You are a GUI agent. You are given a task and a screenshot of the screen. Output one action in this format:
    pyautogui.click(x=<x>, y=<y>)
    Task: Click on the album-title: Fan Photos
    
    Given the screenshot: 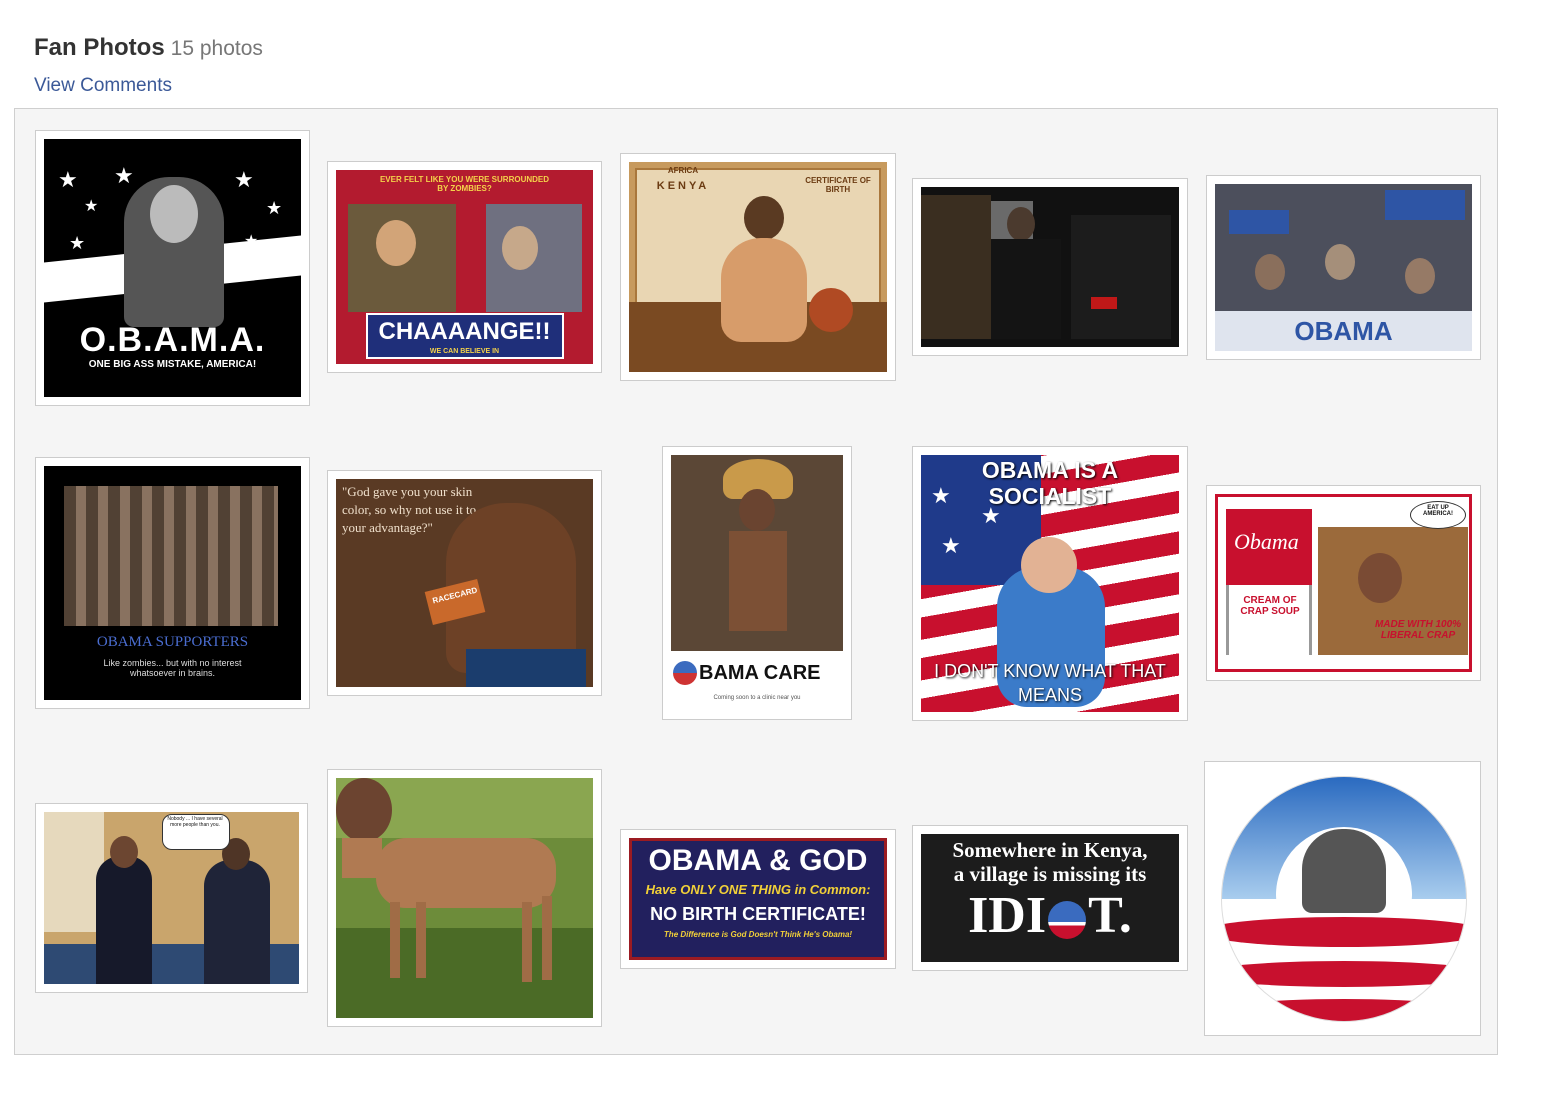 What is the action you would take?
    pyautogui.click(x=99, y=47)
    